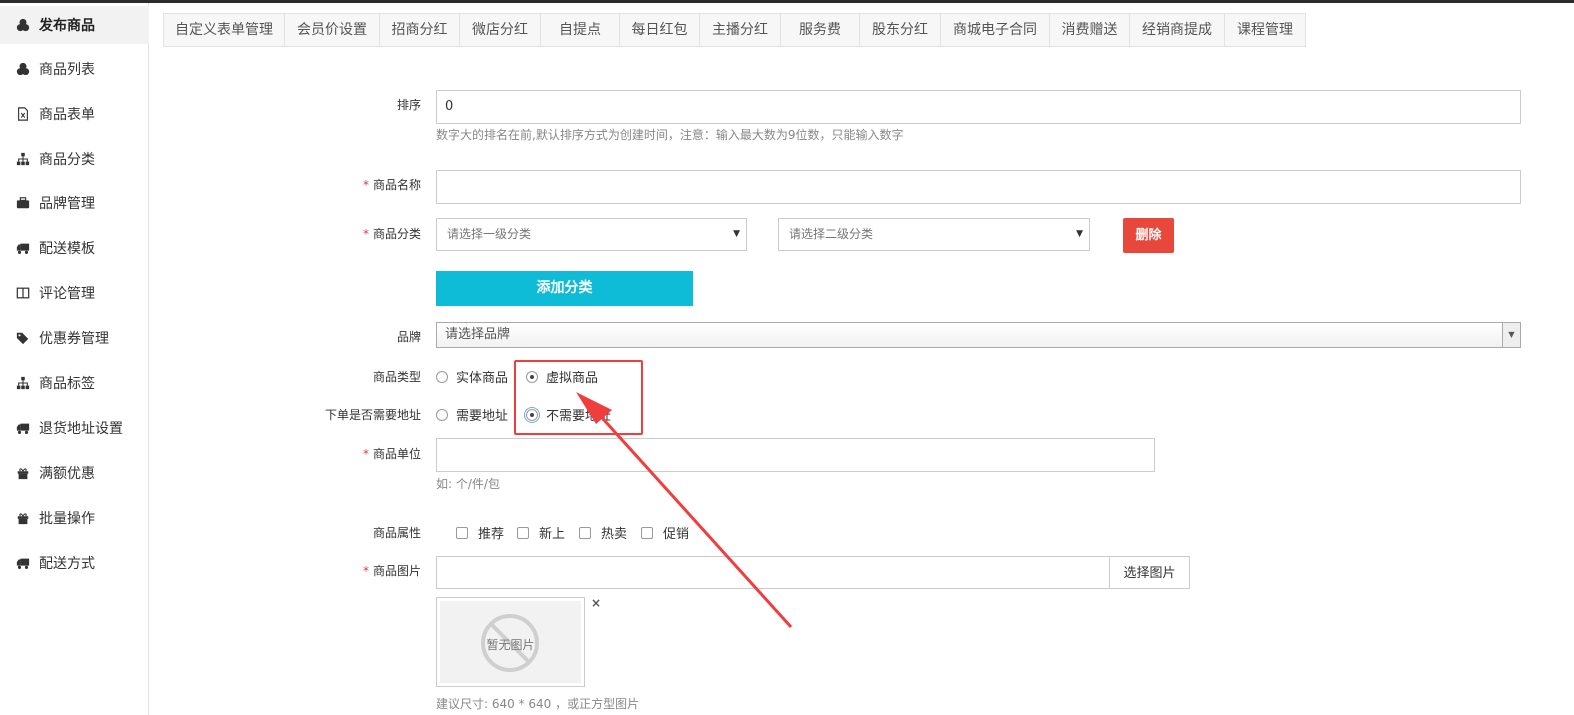  Describe the element at coordinates (67, 204) in the screenshot. I see `sidebar-item-label: 品牌管理` at that location.